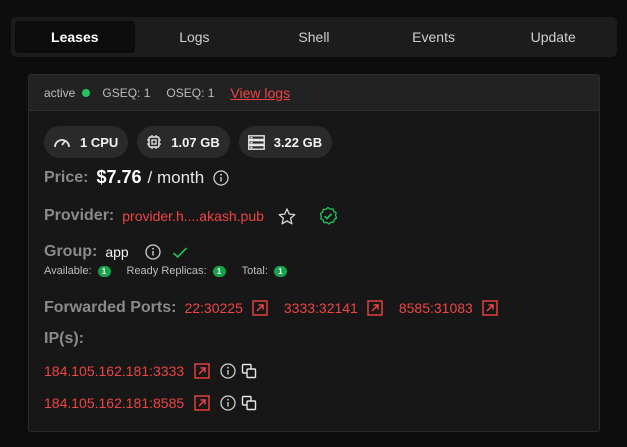  I want to click on group-value: app, so click(117, 252).